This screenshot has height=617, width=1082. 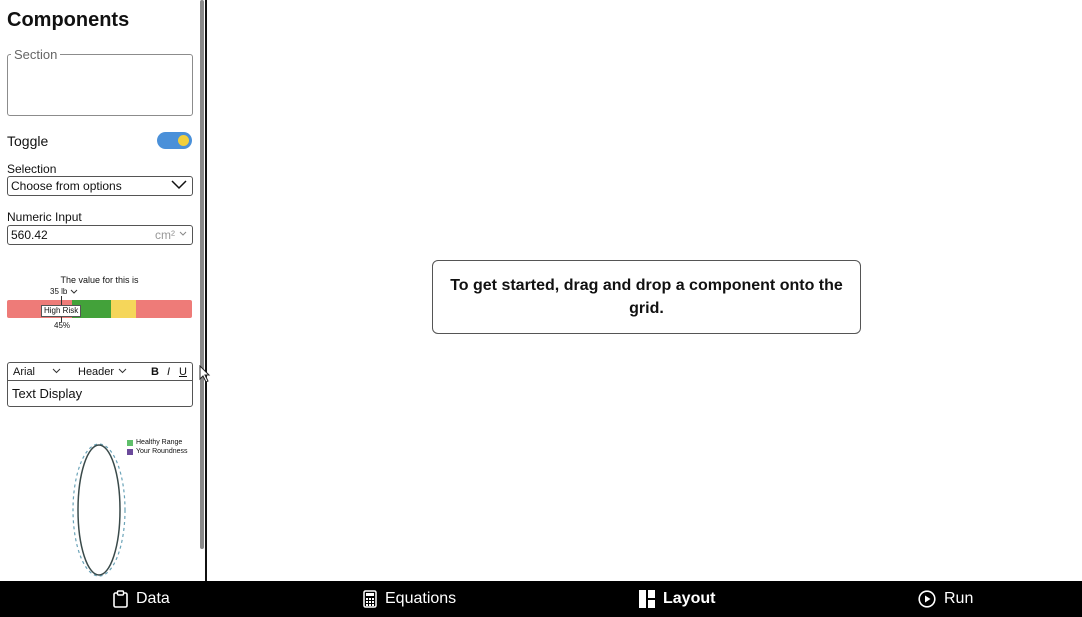 What do you see at coordinates (120, 599) in the screenshot?
I see `clipboard-icon` at bounding box center [120, 599].